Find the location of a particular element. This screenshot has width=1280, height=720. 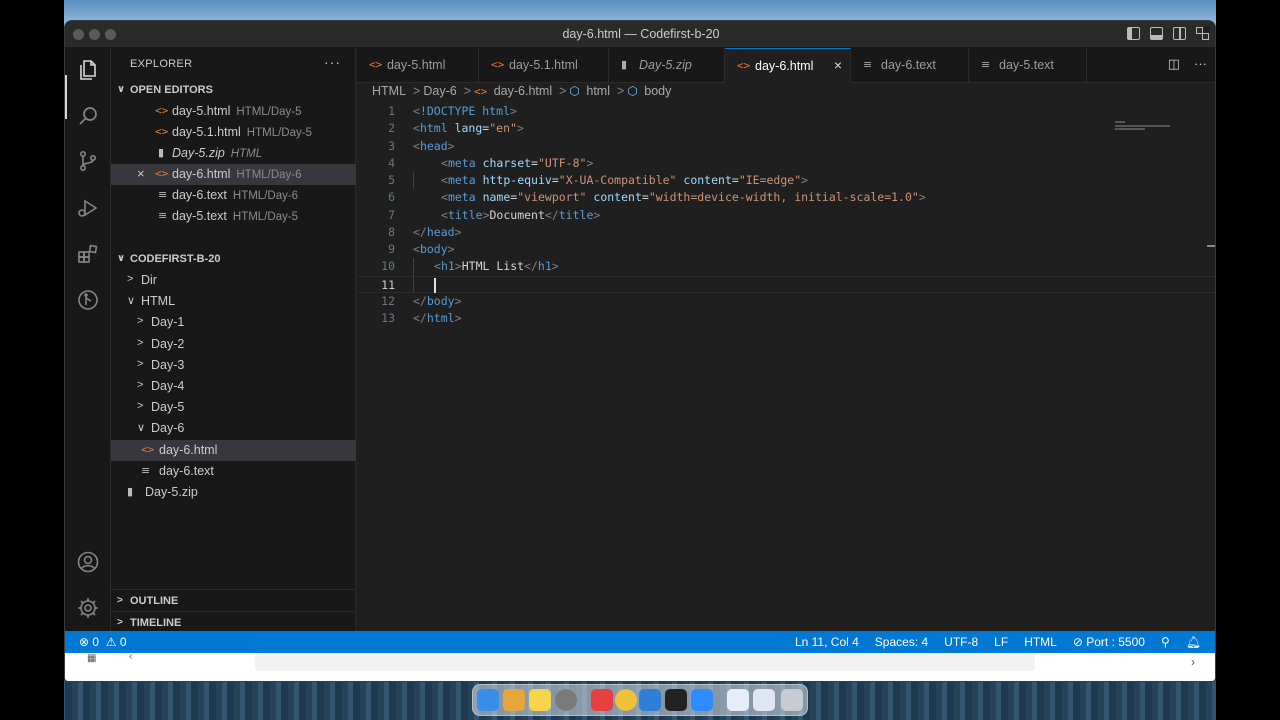

underlying-window-strip: ▦ ‹ › is located at coordinates (640, 666).